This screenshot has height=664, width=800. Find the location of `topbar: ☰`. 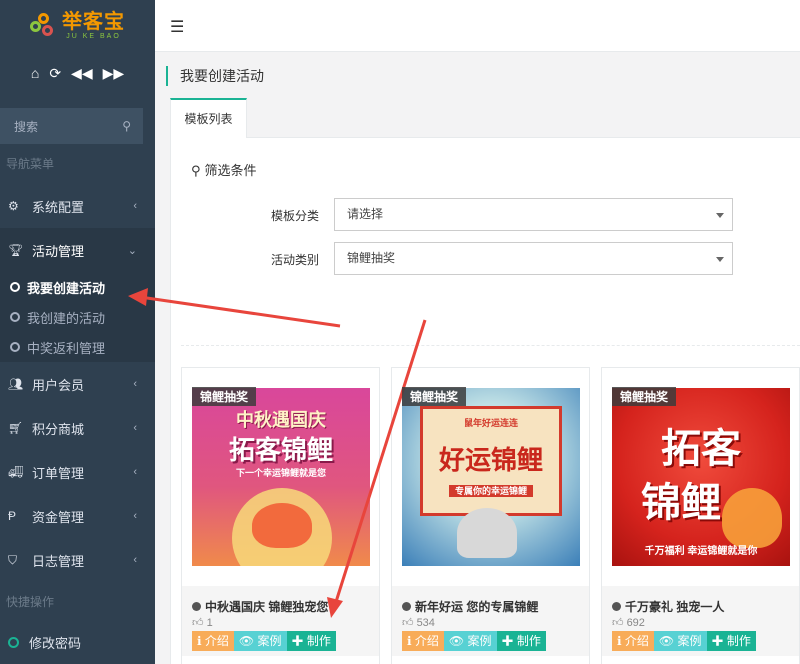

topbar: ☰ is located at coordinates (477, 26).